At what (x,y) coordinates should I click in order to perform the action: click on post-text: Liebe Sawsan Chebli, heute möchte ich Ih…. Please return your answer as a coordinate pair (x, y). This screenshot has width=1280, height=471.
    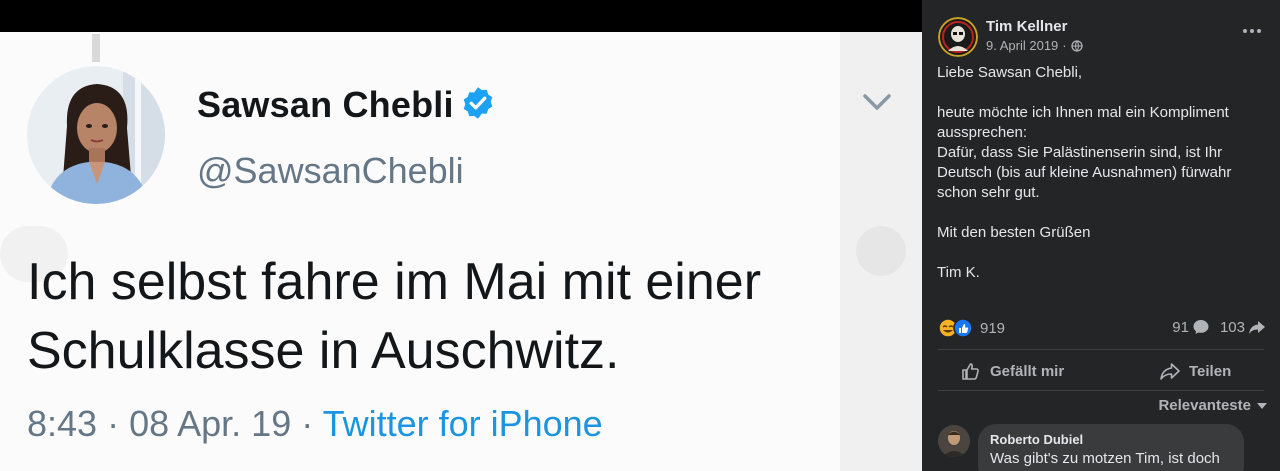
    Looking at the image, I should click on (1084, 172).